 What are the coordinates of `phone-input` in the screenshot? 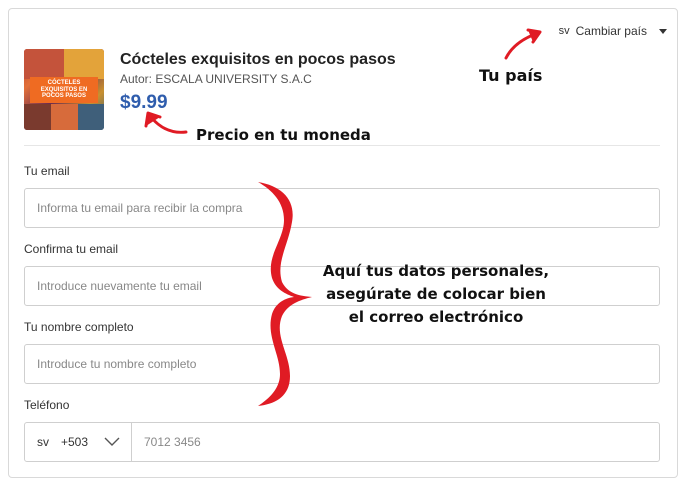 It's located at (395, 442).